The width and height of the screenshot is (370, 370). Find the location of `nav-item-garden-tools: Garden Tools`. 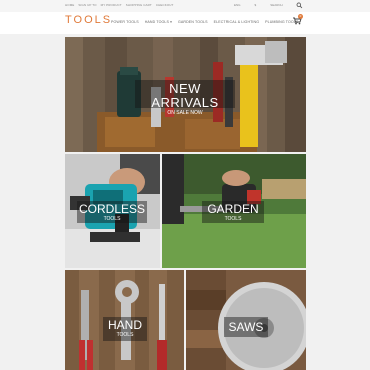

nav-item-garden-tools: Garden Tools is located at coordinates (193, 22).